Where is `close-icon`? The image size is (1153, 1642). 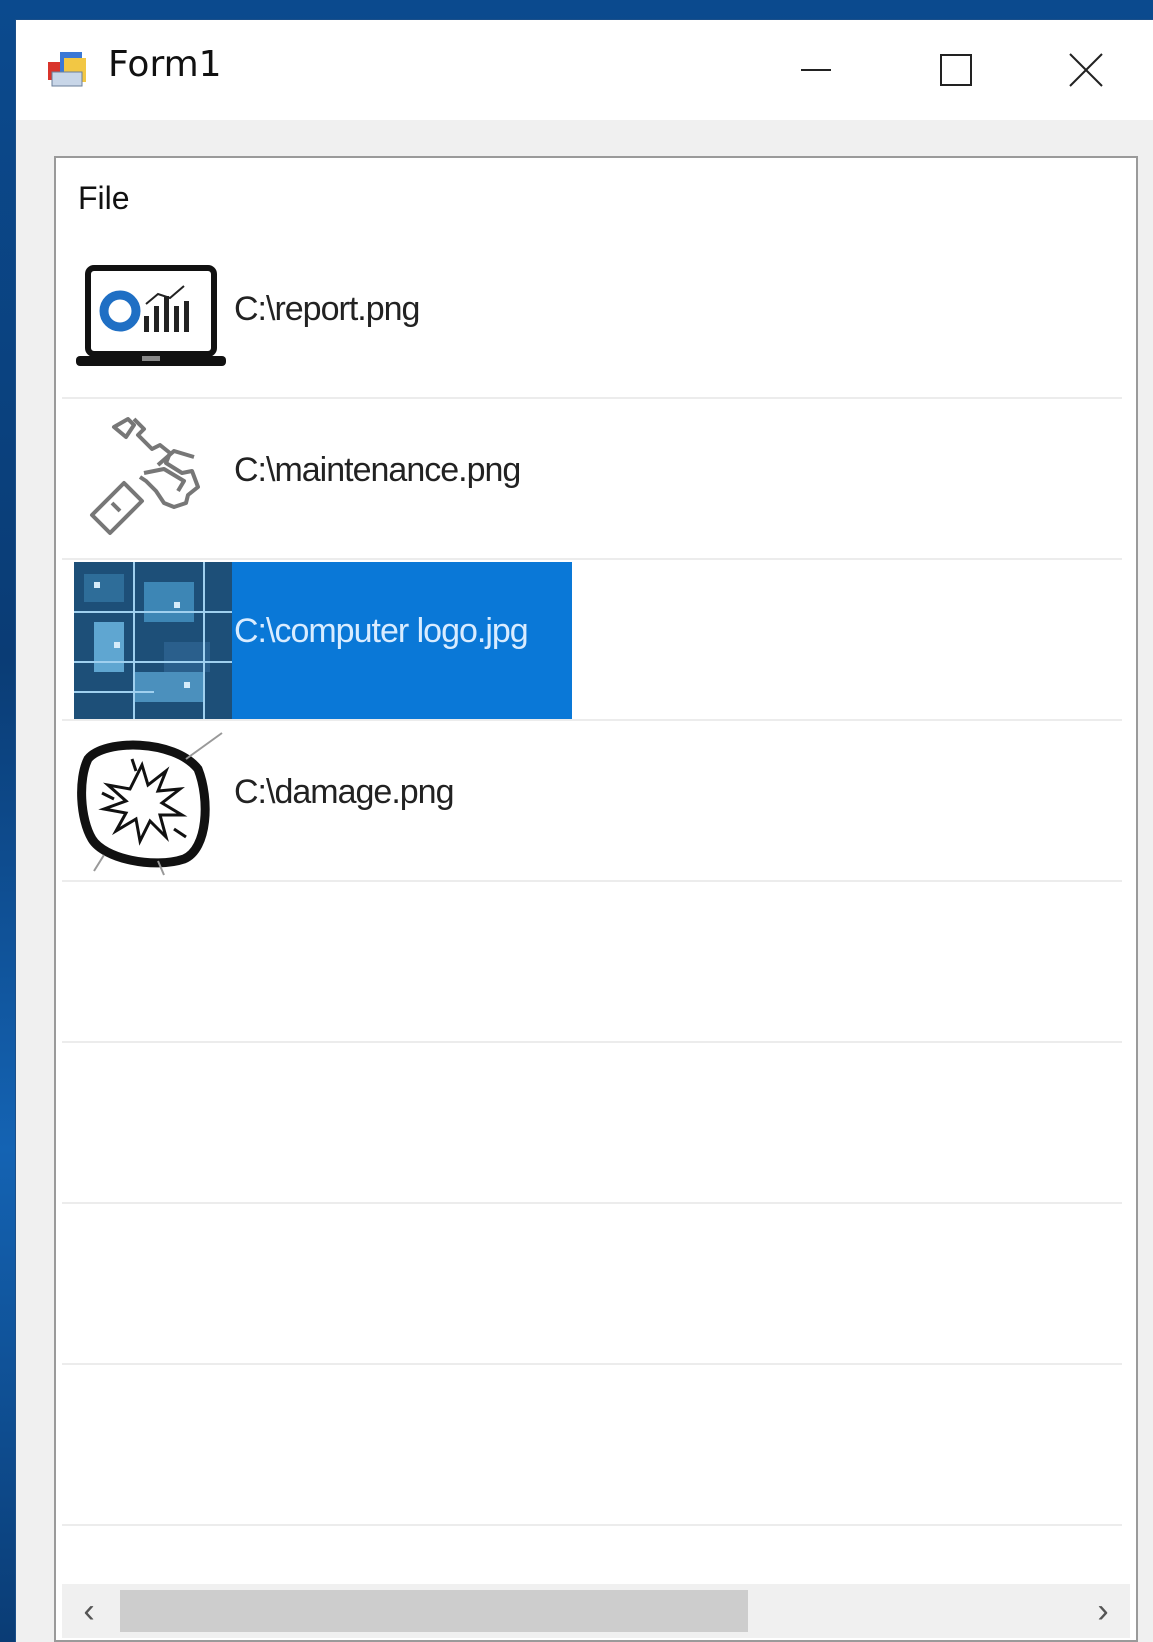
close-icon is located at coordinates (1086, 70).